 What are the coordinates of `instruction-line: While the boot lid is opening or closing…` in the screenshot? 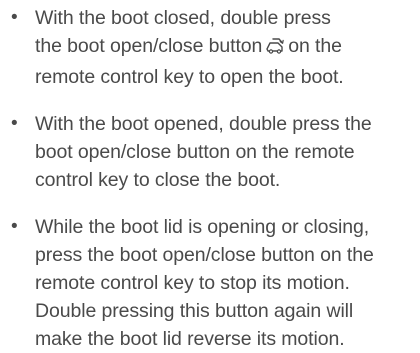 It's located at (202, 227).